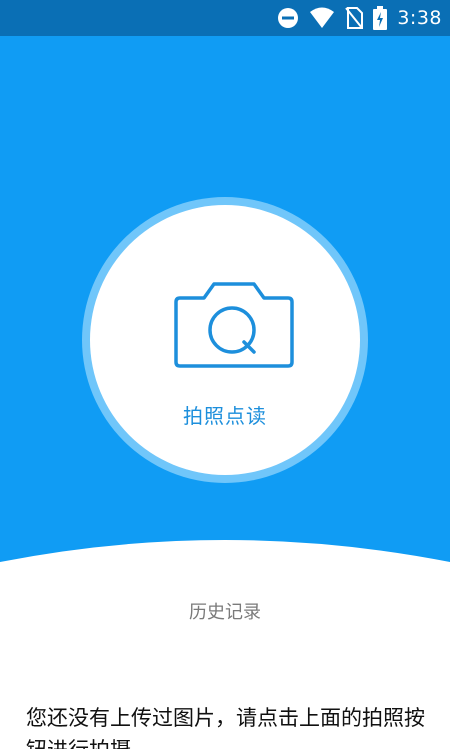 This screenshot has height=749, width=450. What do you see at coordinates (380, 18) in the screenshot?
I see `battery-charging-icon` at bounding box center [380, 18].